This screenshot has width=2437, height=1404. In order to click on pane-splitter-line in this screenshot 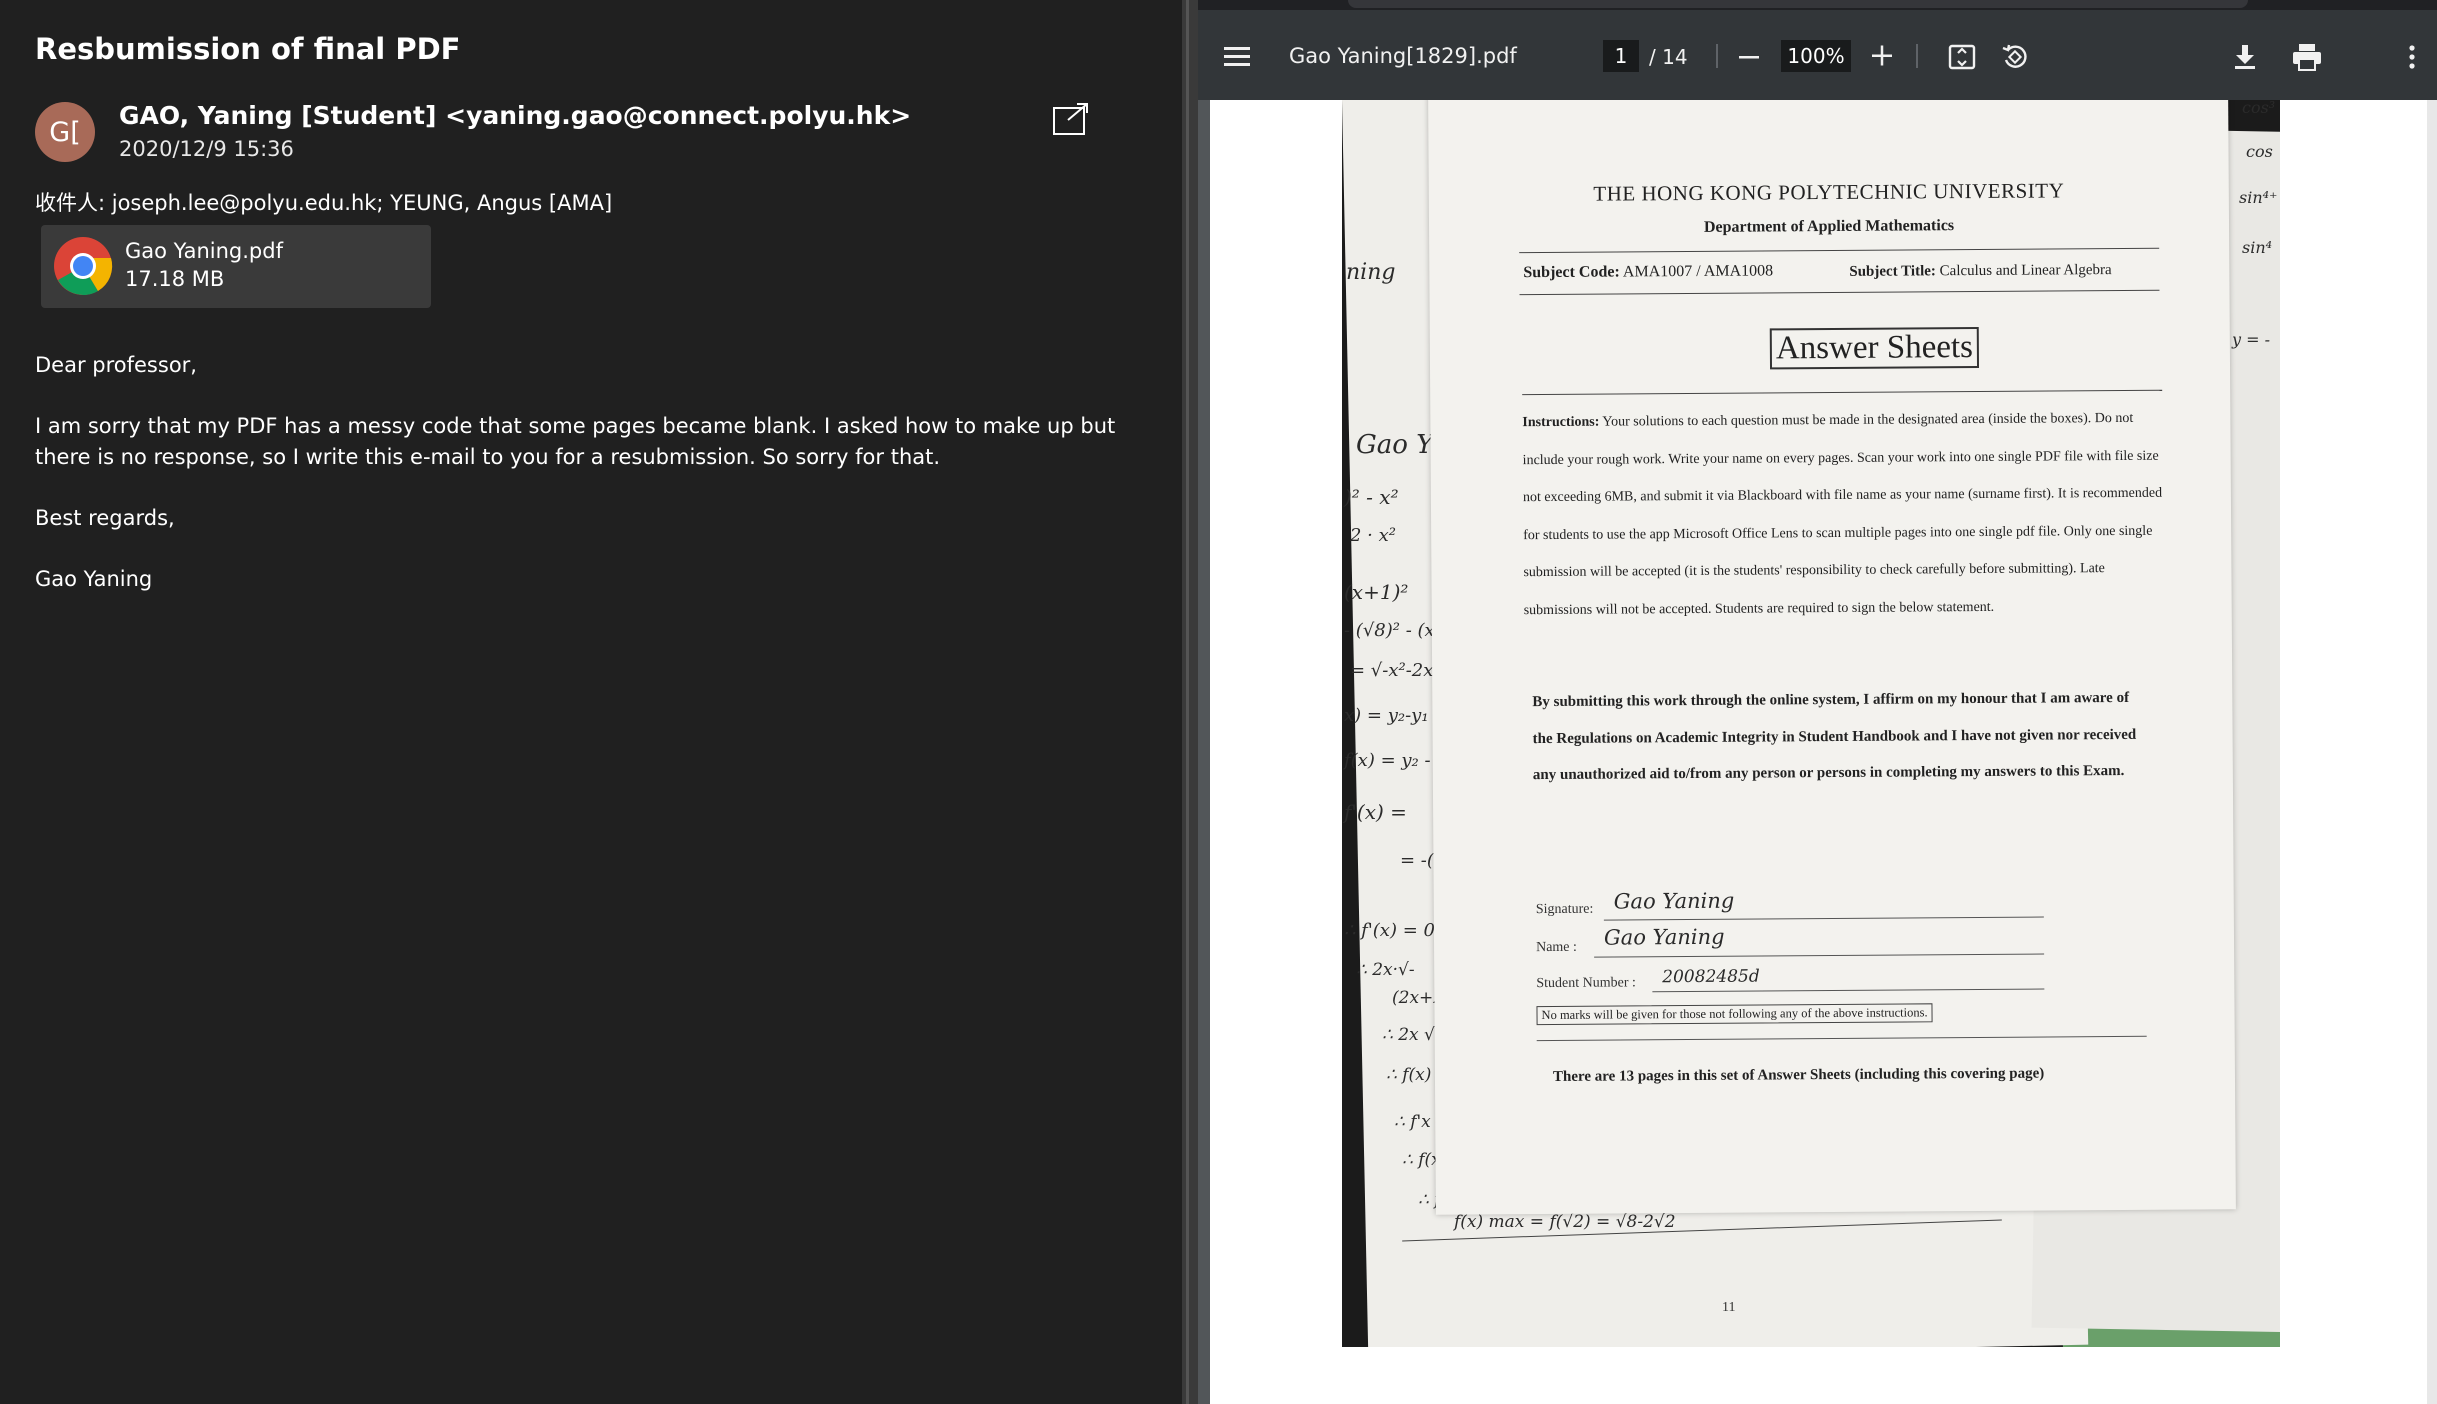, I will do `click(1187, 702)`.